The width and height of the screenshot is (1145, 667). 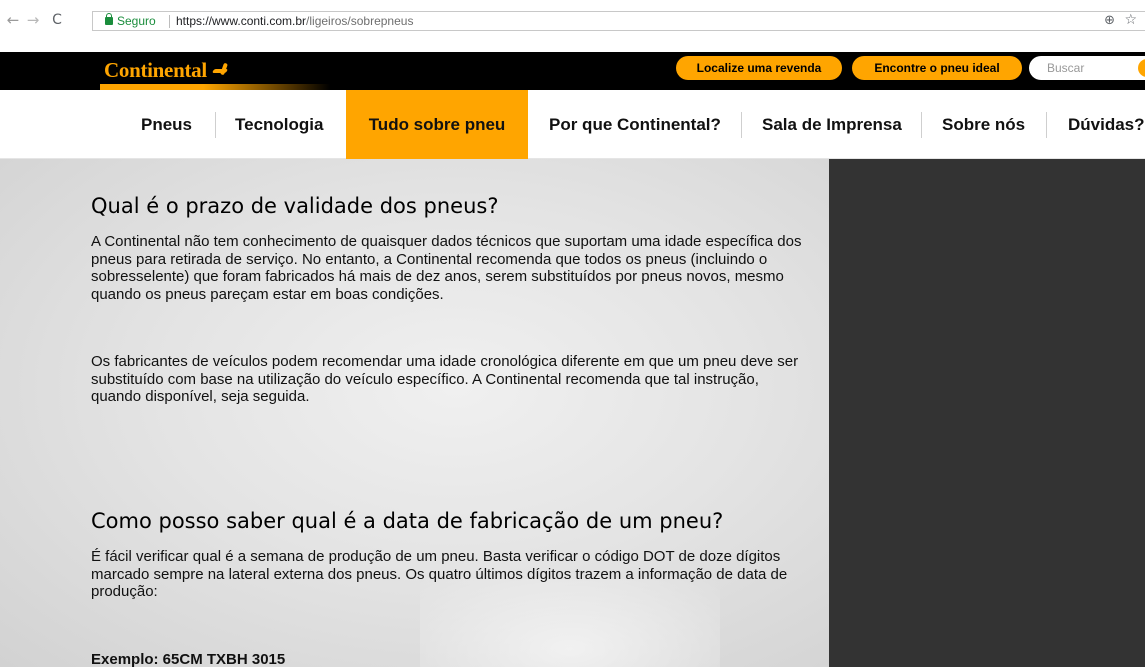 What do you see at coordinates (136, 21) in the screenshot?
I see `secure-label: Seguro` at bounding box center [136, 21].